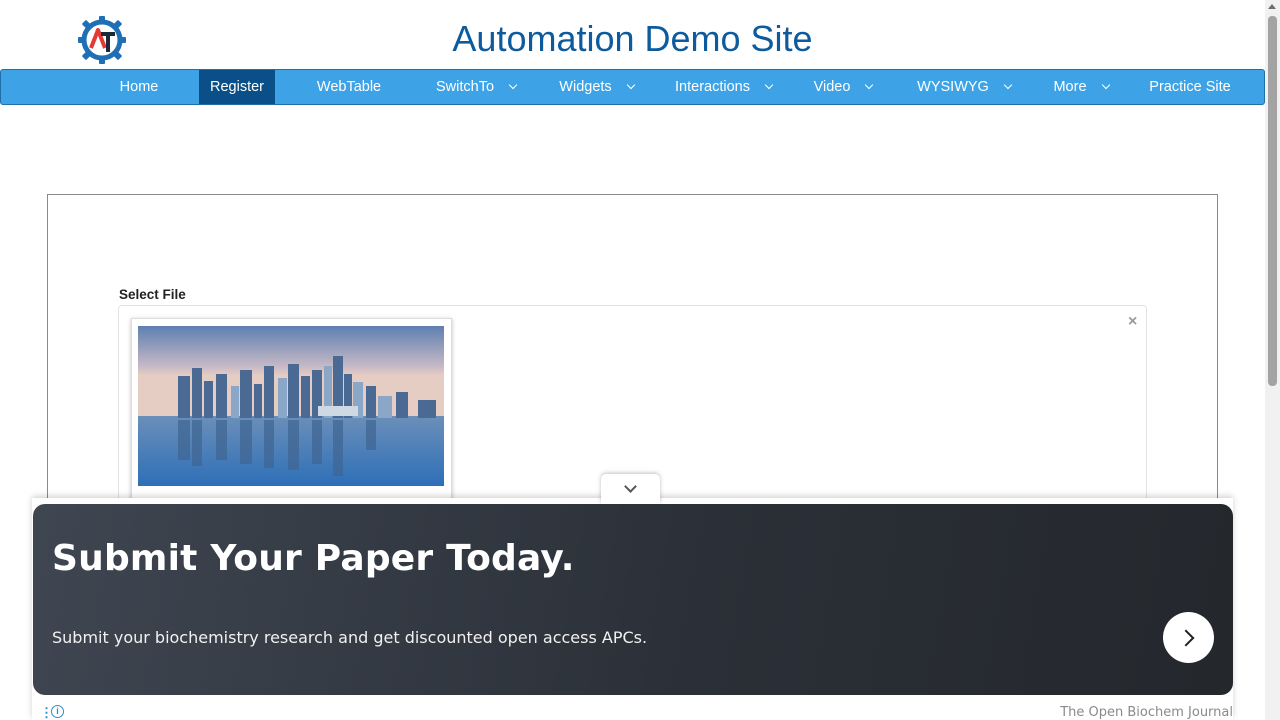  Describe the element at coordinates (237, 87) in the screenshot. I see `nav-register: Register` at that location.